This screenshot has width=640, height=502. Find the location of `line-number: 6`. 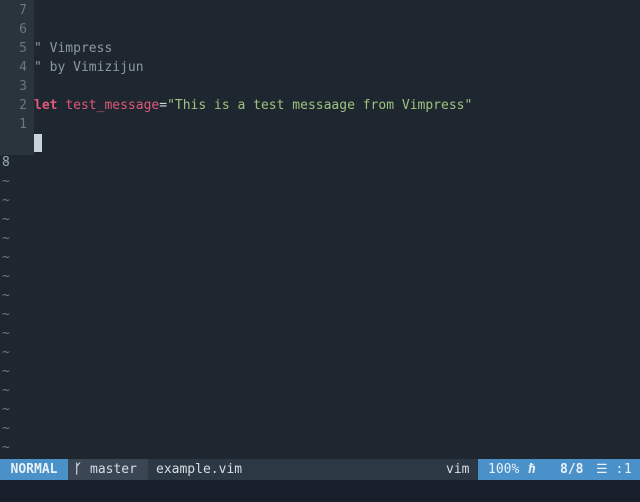

line-number: 6 is located at coordinates (23, 29).